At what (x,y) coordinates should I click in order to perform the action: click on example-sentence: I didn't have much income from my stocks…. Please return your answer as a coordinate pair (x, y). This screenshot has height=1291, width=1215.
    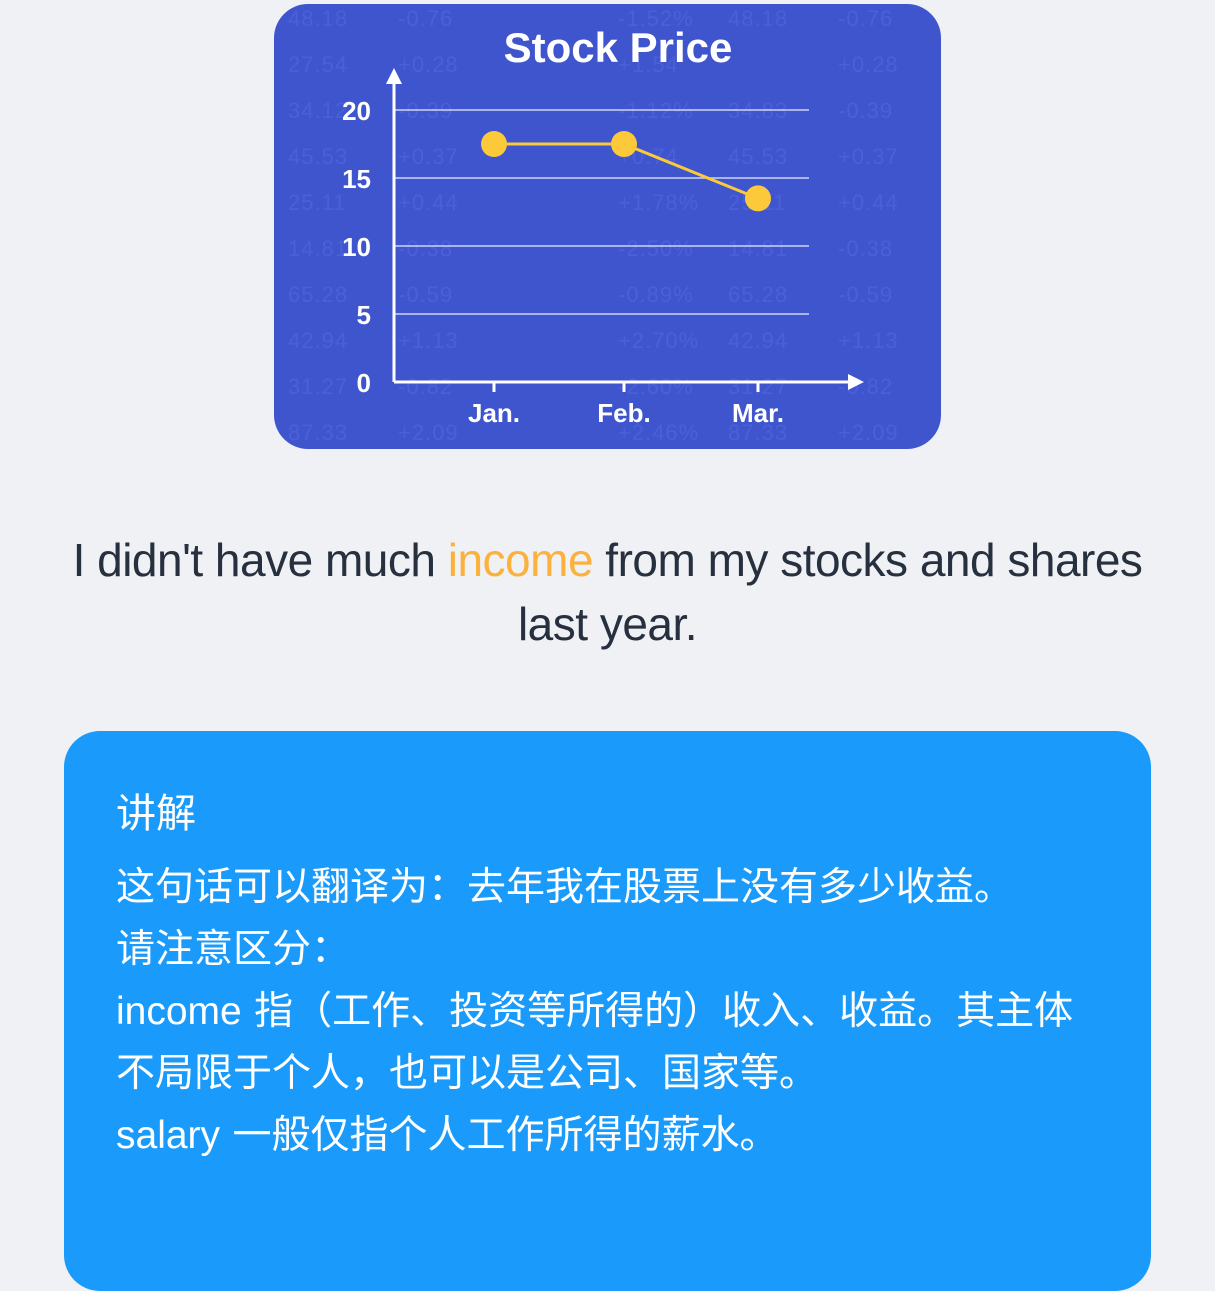
    Looking at the image, I should click on (607, 592).